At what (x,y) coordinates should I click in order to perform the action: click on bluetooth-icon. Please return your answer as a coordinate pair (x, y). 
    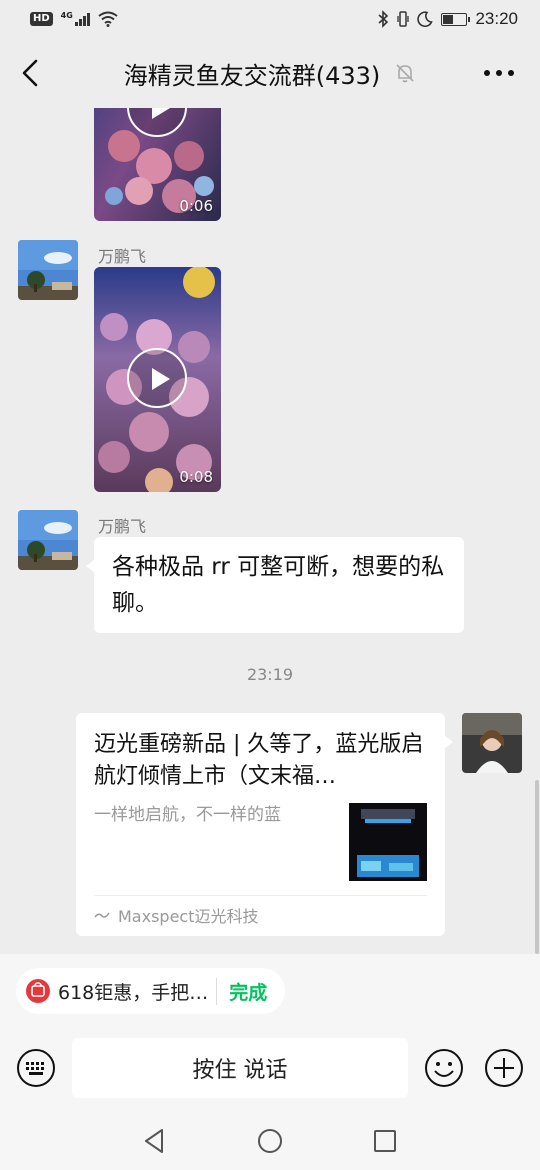
    Looking at the image, I should click on (383, 19).